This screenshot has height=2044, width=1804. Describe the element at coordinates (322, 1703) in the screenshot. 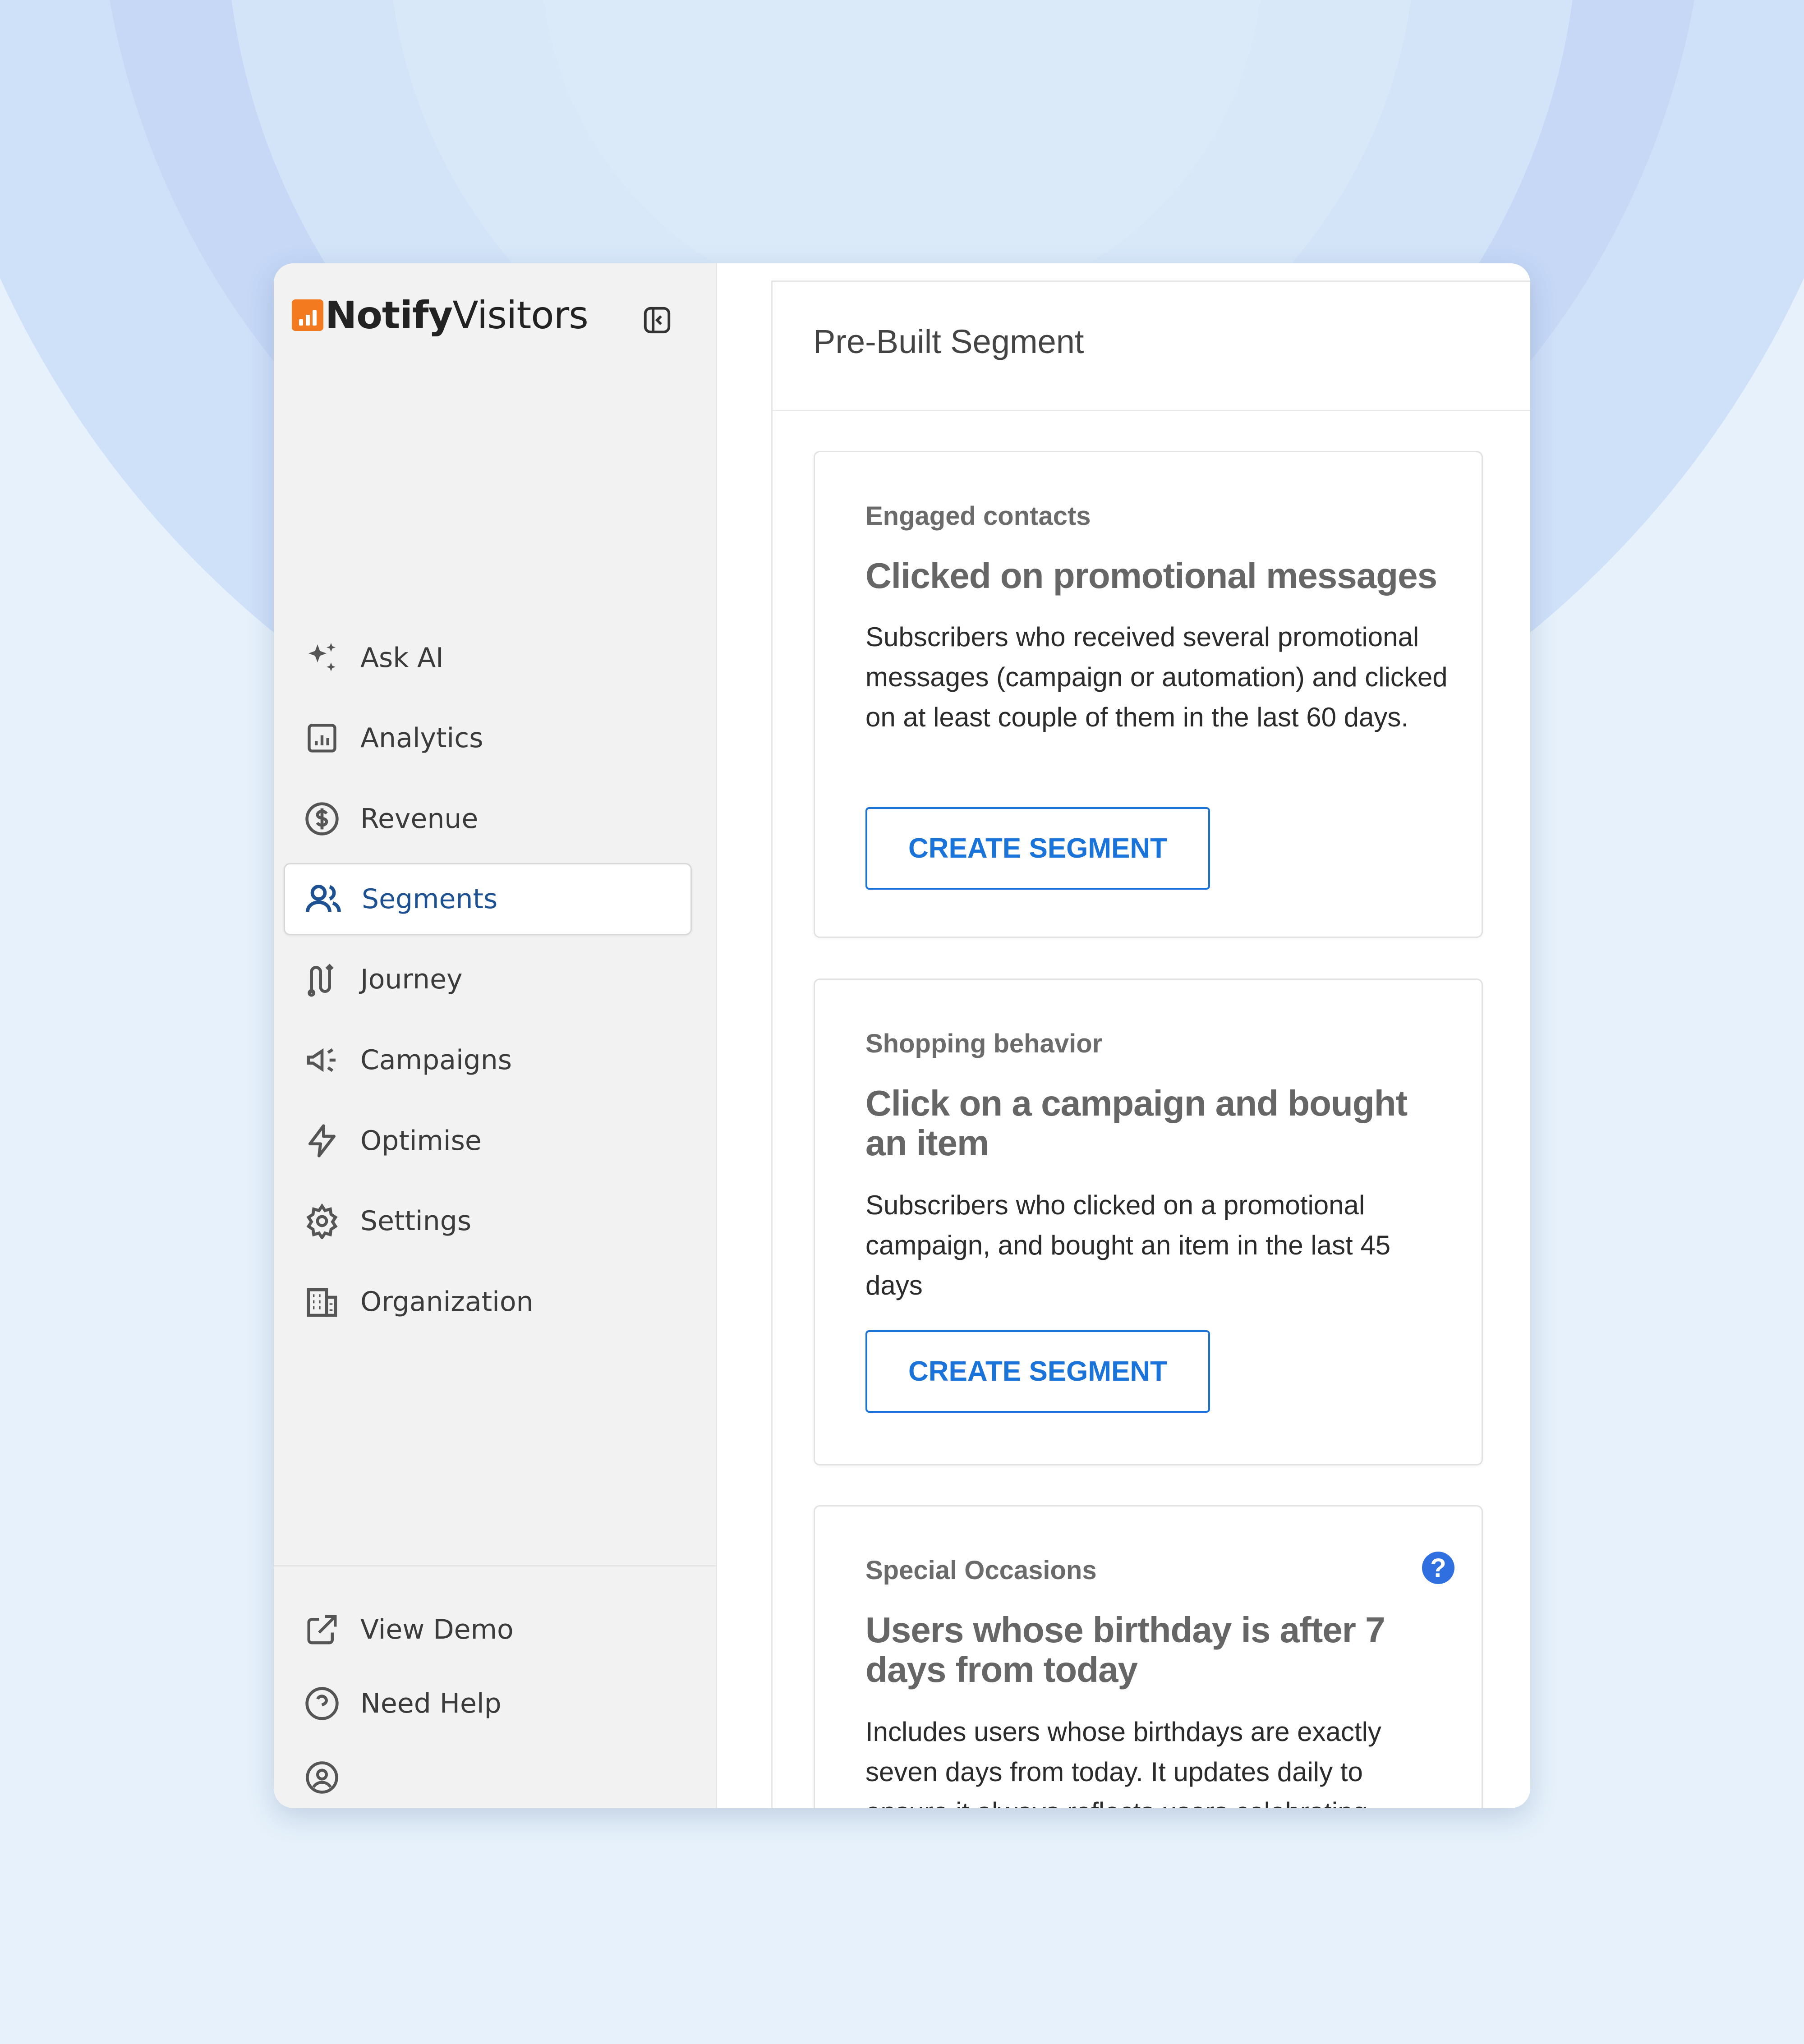

I see `question-circle-icon` at that location.